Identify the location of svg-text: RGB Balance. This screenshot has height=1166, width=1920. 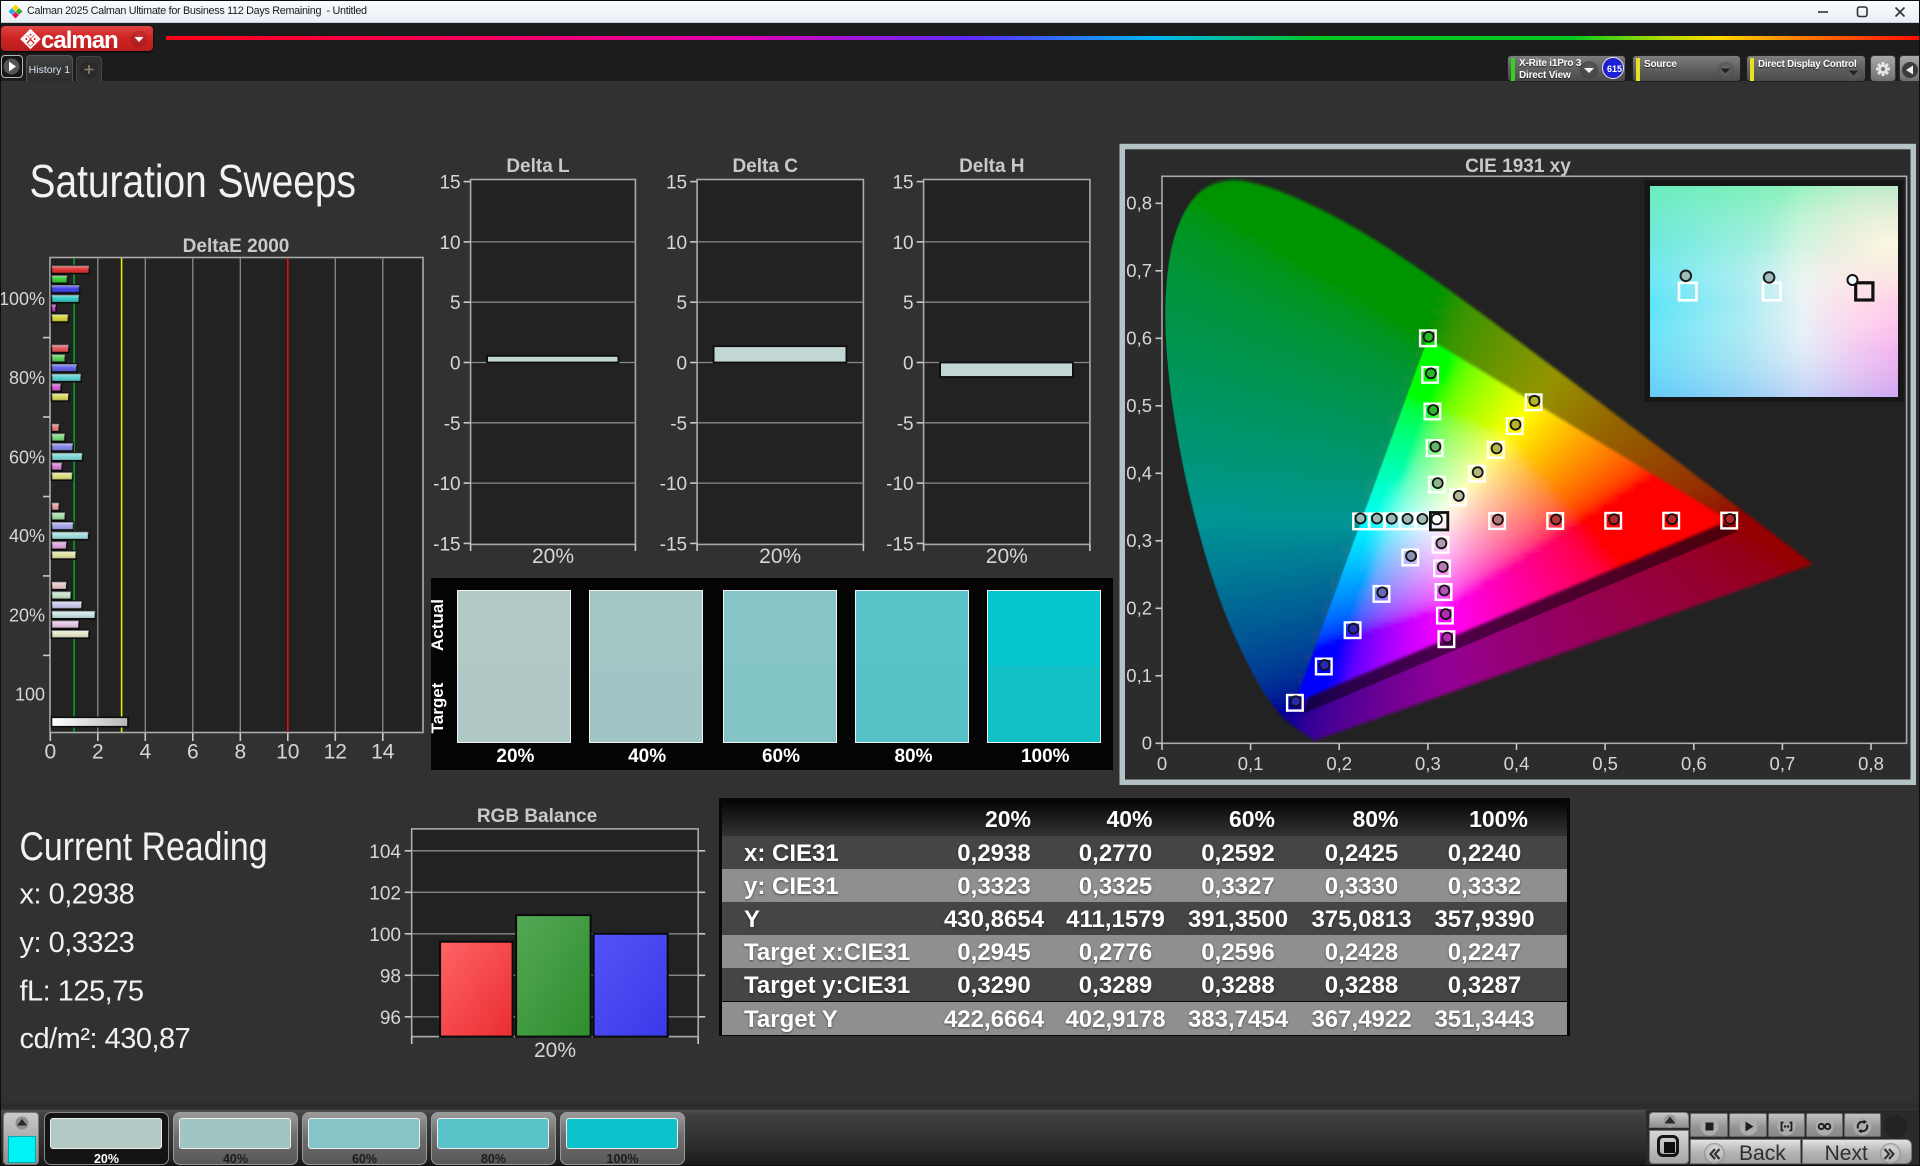
(537, 816).